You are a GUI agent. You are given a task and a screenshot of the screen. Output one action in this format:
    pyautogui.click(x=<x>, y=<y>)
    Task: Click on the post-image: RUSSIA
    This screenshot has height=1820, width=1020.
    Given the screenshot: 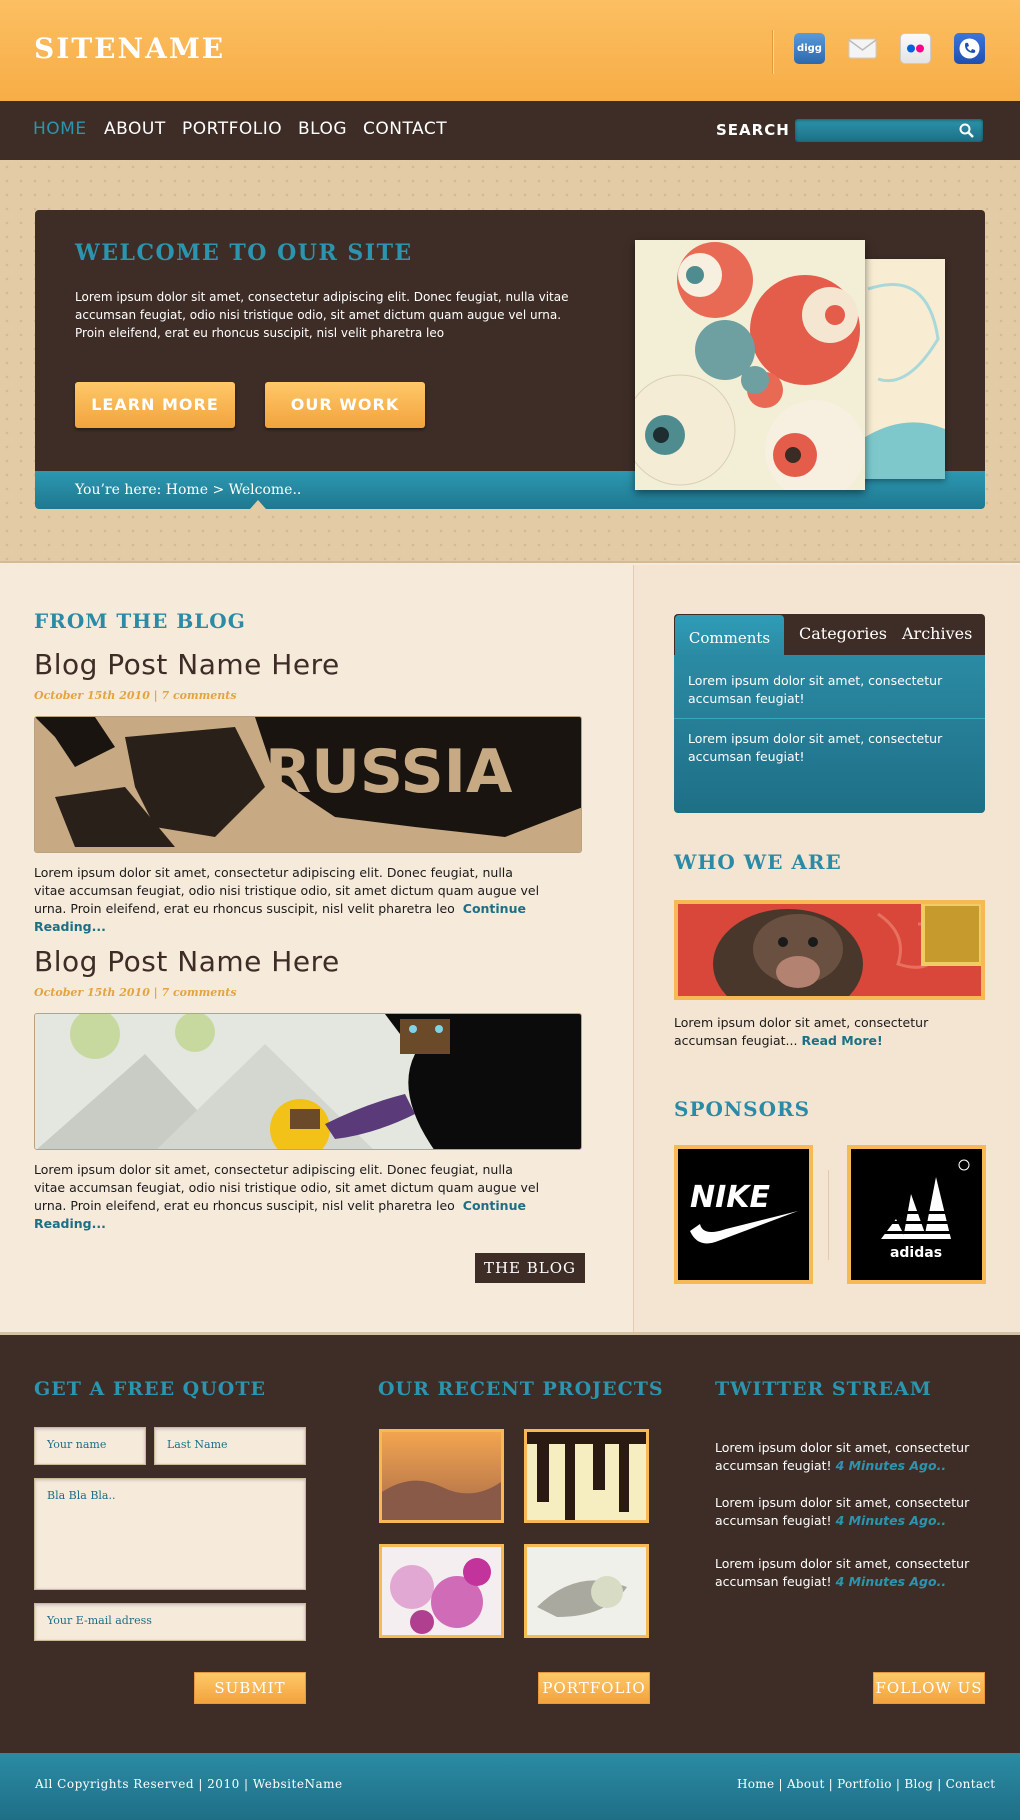 What is the action you would take?
    pyautogui.click(x=308, y=784)
    